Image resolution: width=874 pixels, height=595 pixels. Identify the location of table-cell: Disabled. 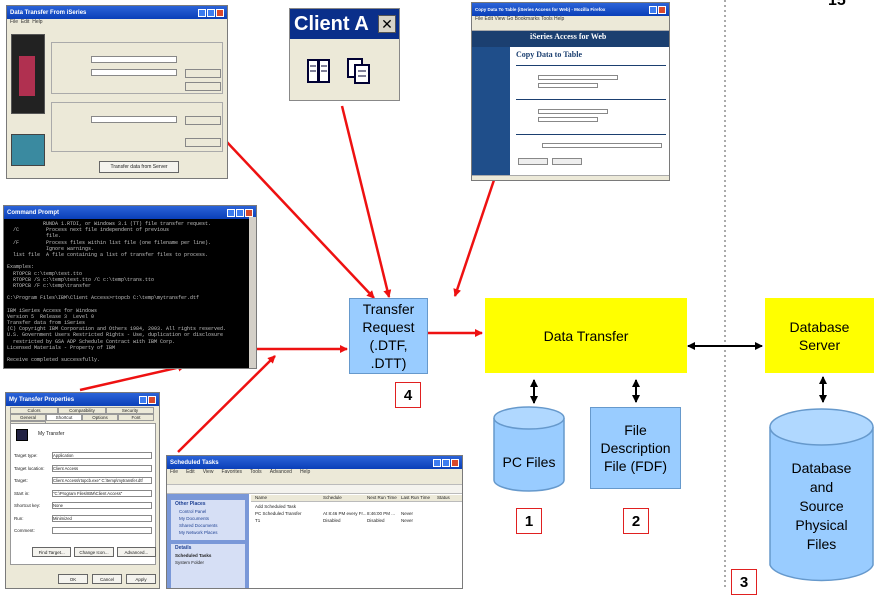
(332, 520).